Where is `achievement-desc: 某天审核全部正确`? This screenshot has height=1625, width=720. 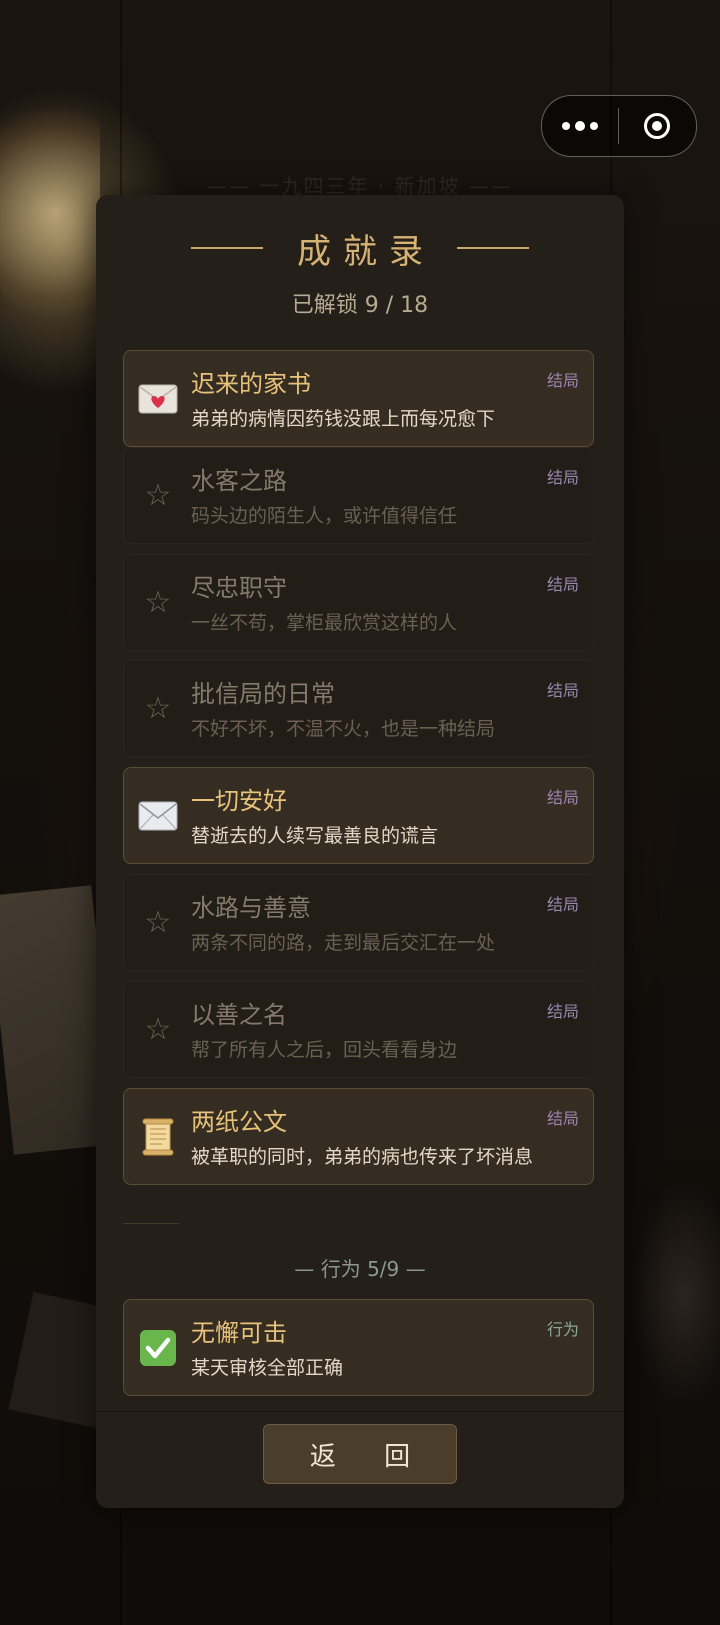 achievement-desc: 某天审核全部正确 is located at coordinates (267, 1368).